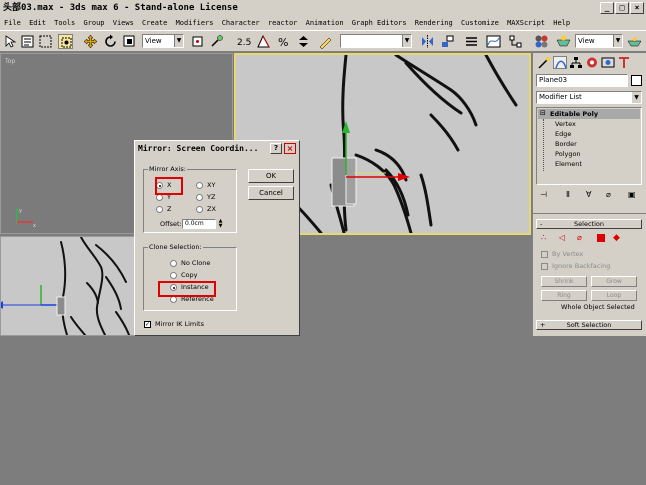 This screenshot has height=485, width=646. Describe the element at coordinates (290, 148) in the screenshot. I see `dialog-close-button: ×` at that location.